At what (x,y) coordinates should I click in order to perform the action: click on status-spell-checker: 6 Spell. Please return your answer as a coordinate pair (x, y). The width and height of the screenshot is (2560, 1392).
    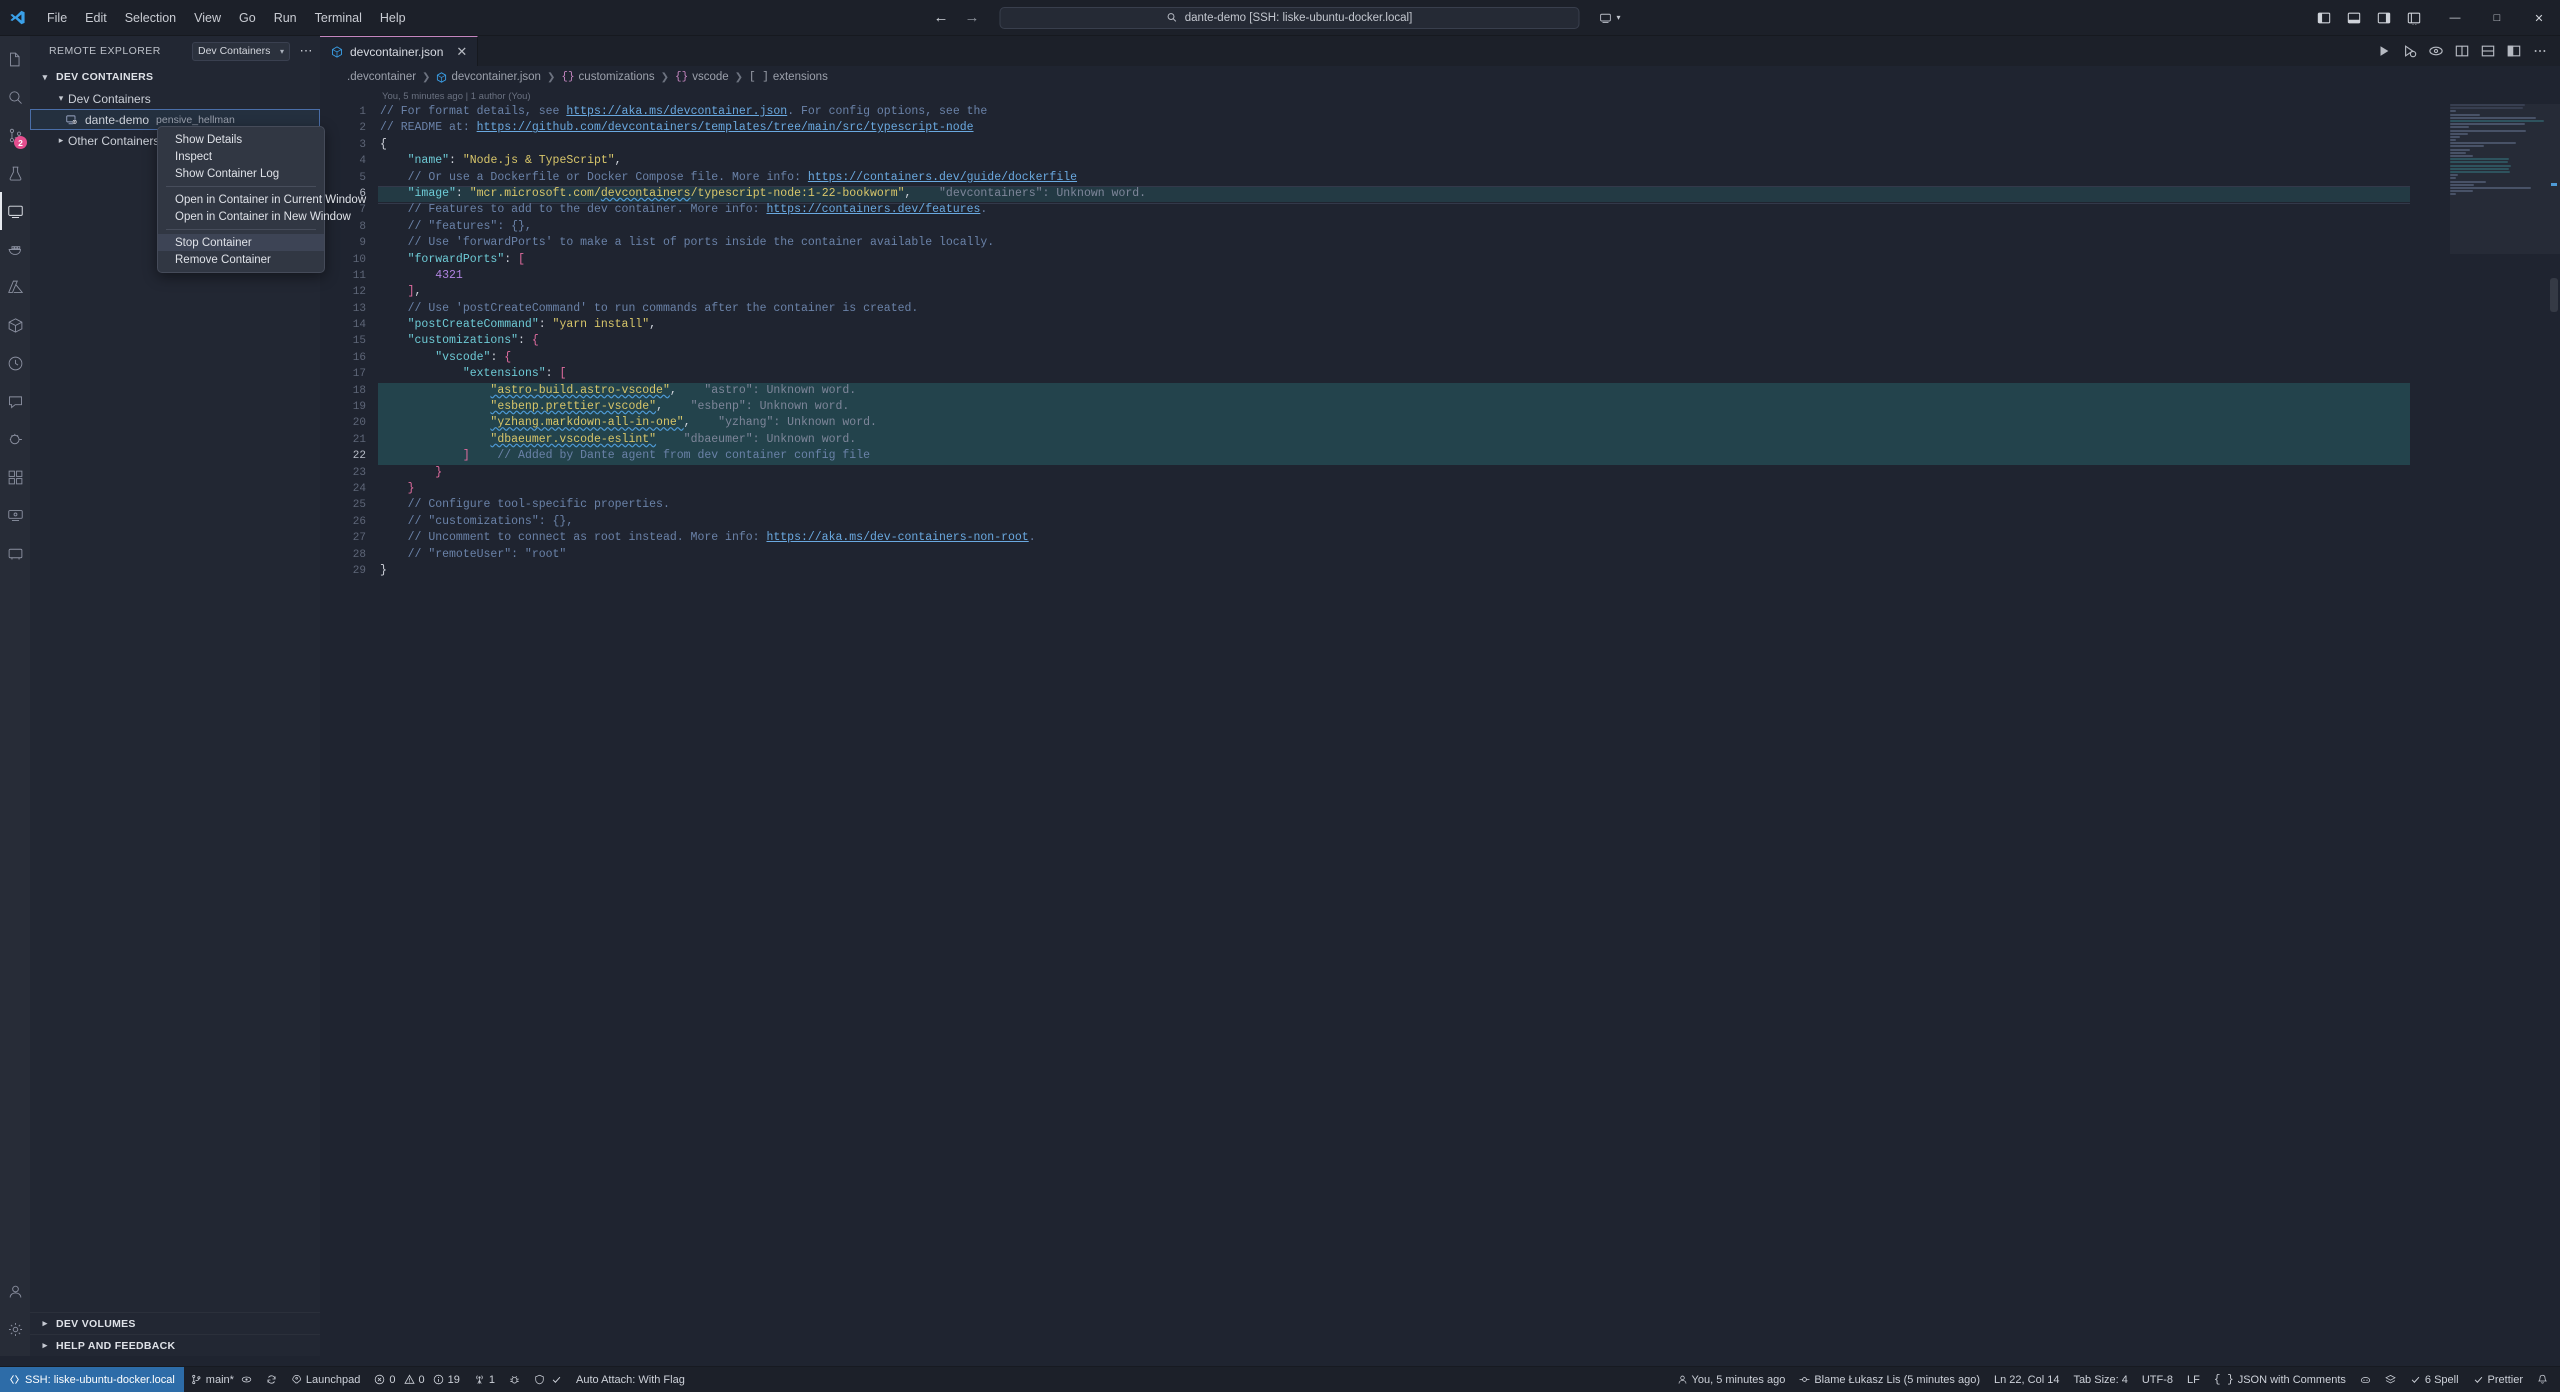
    Looking at the image, I should click on (2434, 1379).